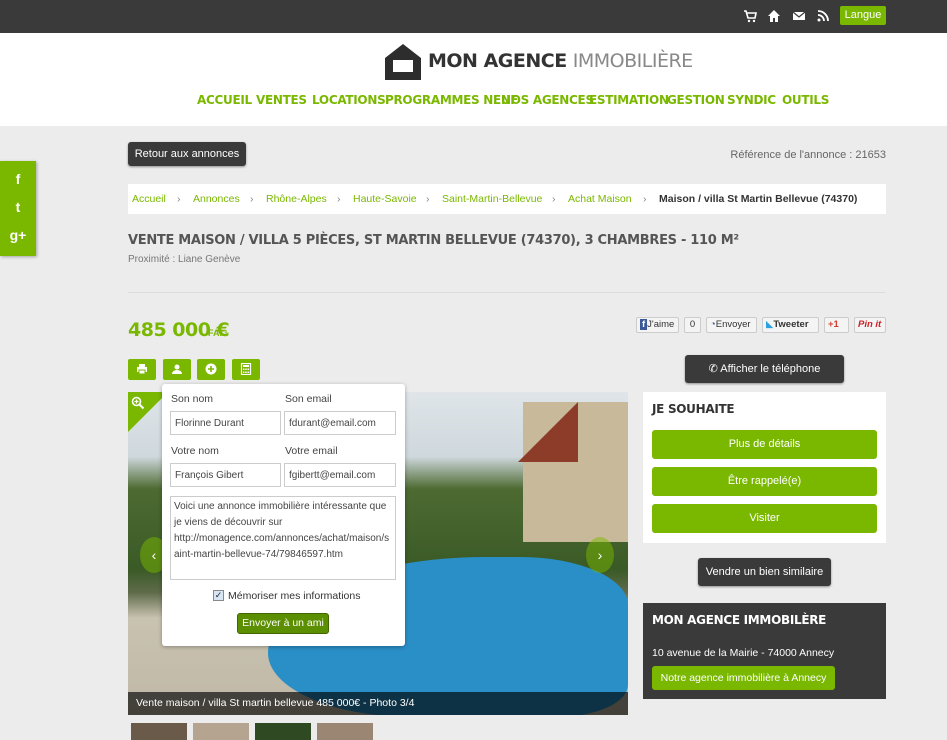 This screenshot has height=740, width=947. Describe the element at coordinates (225, 423) in the screenshot. I see `their-name-input` at that location.